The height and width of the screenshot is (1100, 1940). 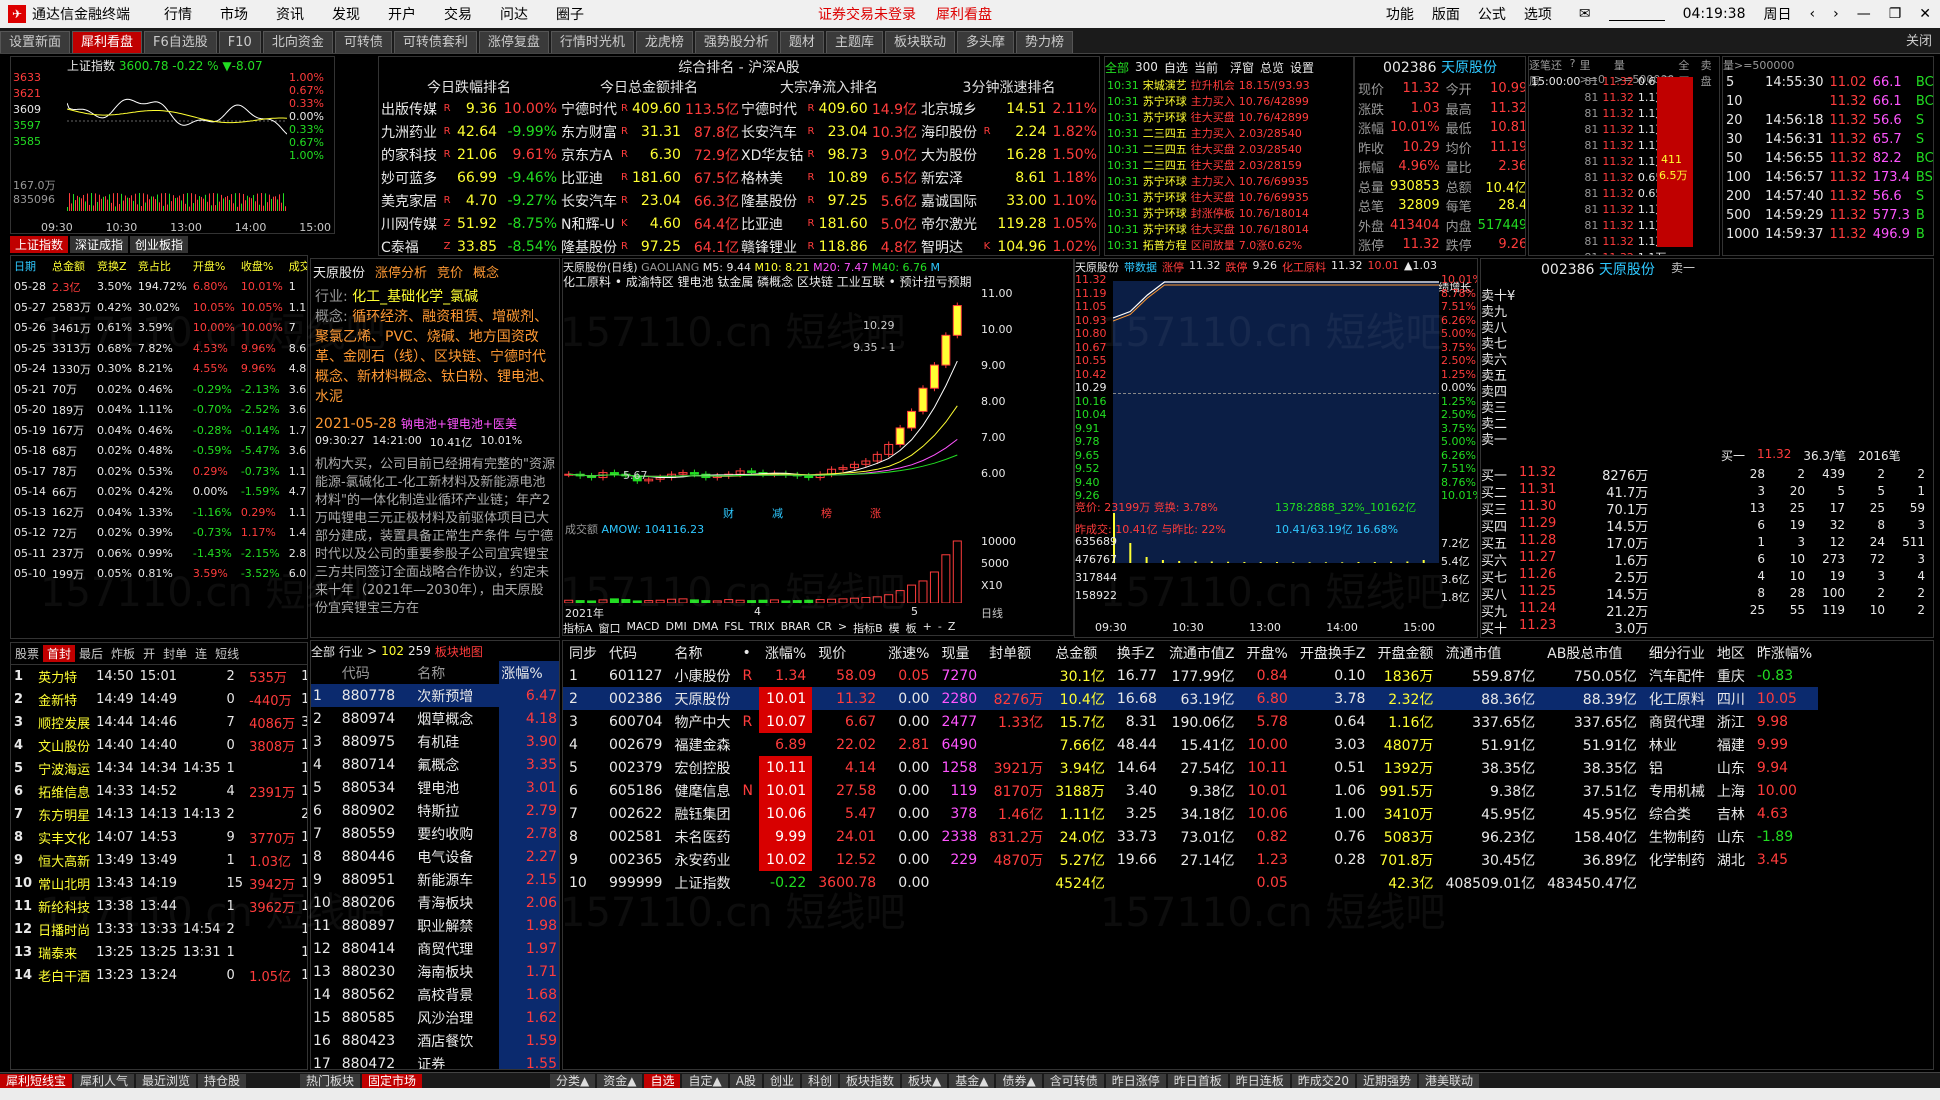 What do you see at coordinates (1564, 525) in the screenshot?
I see `buy-level: 买四 11.29 14.5万` at bounding box center [1564, 525].